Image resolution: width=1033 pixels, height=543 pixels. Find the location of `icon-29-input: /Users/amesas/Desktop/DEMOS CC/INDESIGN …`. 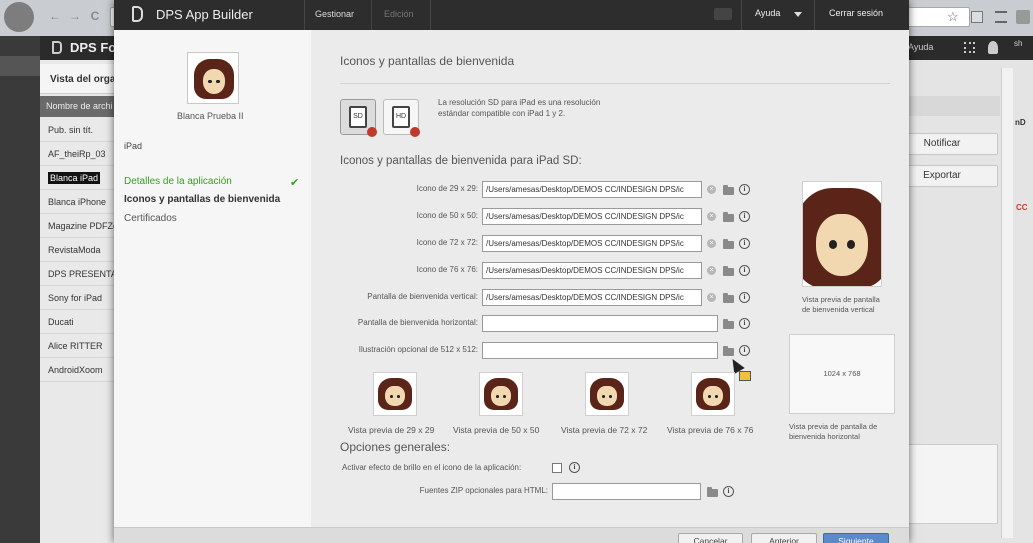

icon-29-input: /Users/amesas/Desktop/DEMOS CC/INDESIGN … is located at coordinates (592, 189).